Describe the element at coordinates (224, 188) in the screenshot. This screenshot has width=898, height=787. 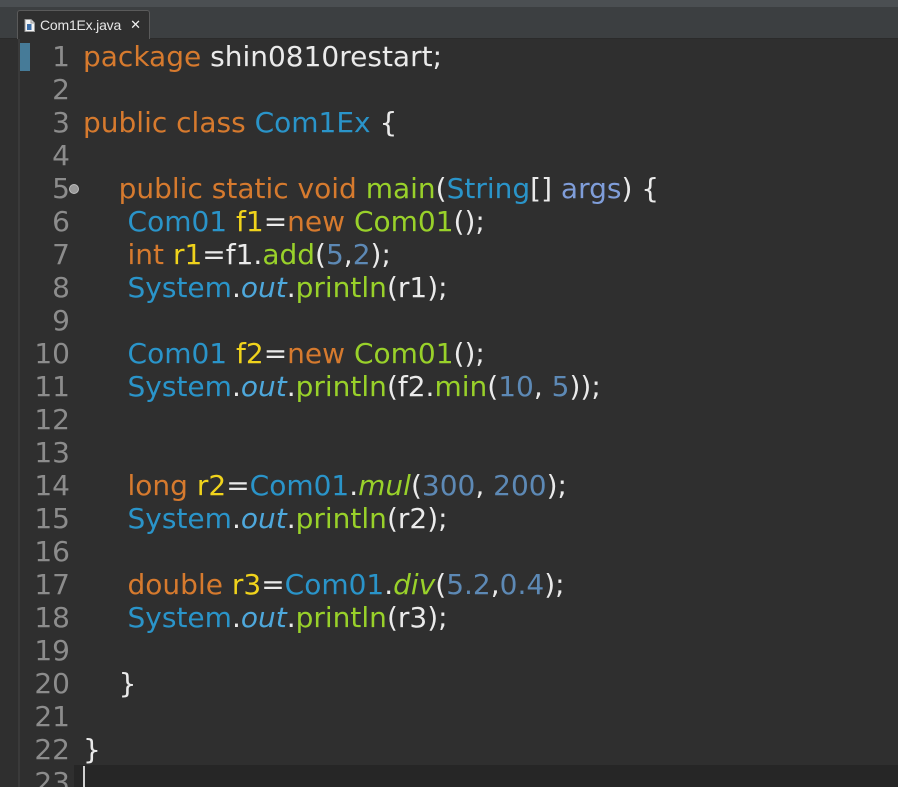
I see `code-token: public static void` at that location.